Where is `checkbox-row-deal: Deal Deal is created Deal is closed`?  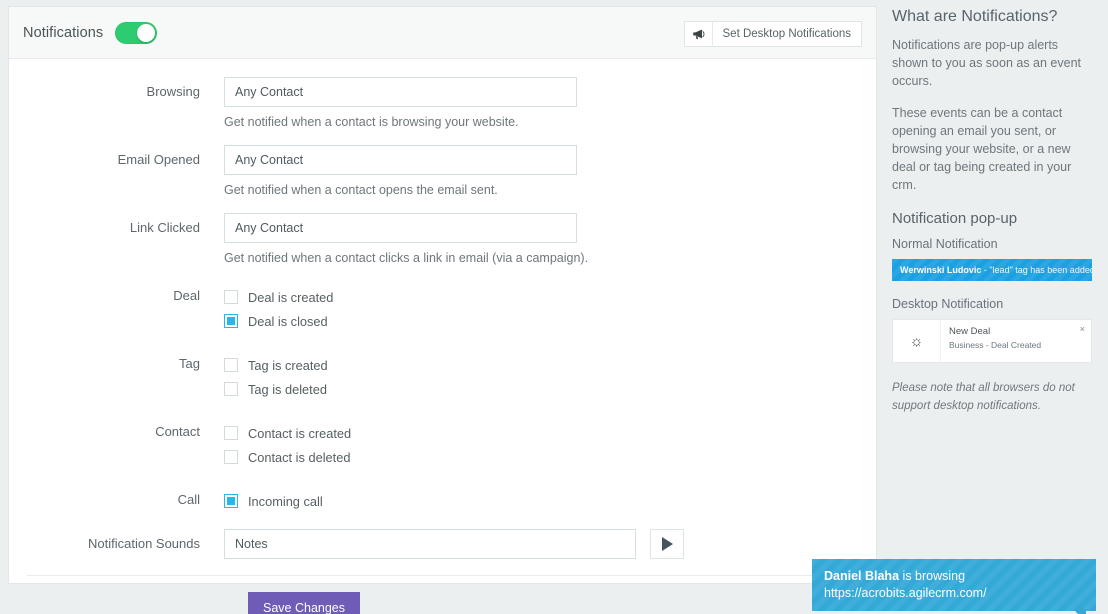 checkbox-row-deal: Deal Deal is created Deal is closed is located at coordinates (442, 307).